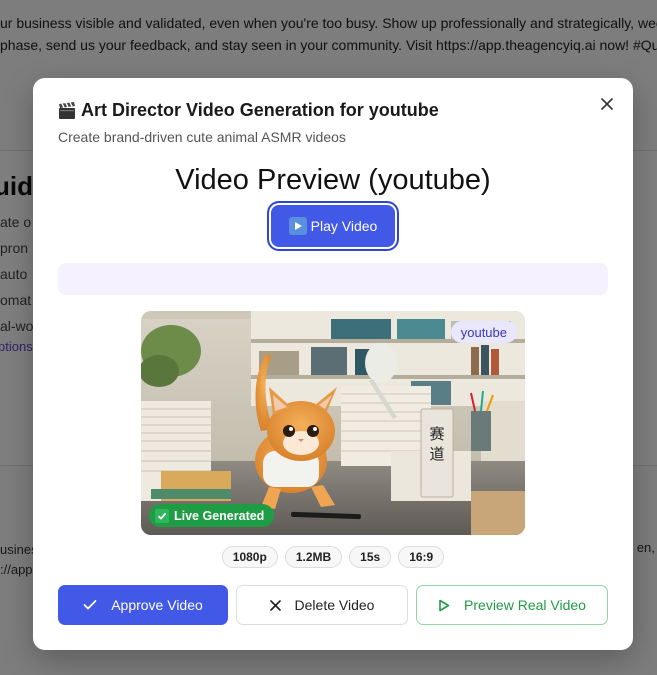  I want to click on delete-video-label: Delete Video, so click(334, 605).